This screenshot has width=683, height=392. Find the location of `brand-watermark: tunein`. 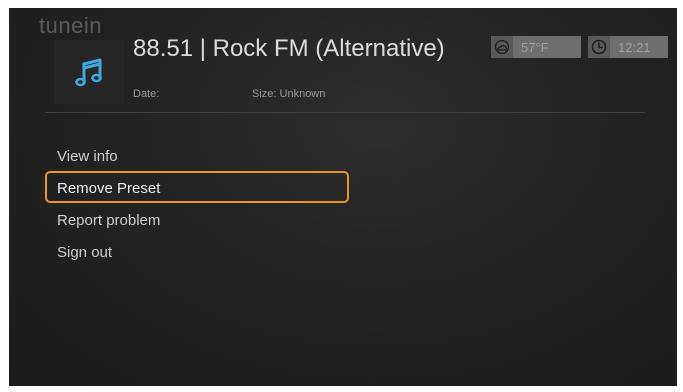

brand-watermark: tunein is located at coordinates (70, 25).